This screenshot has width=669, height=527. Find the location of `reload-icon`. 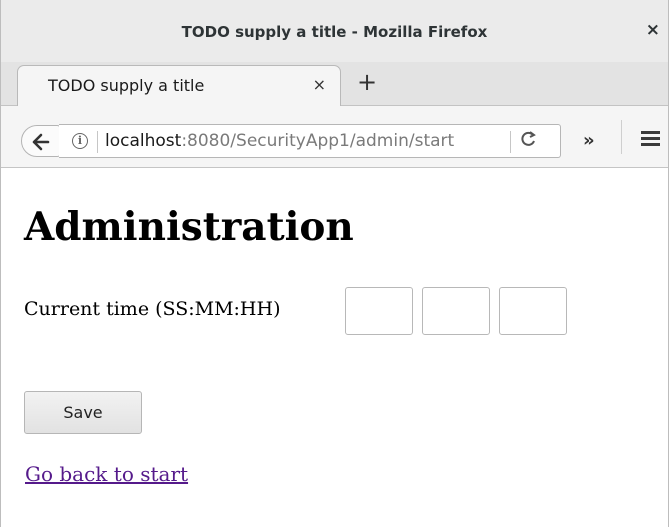

reload-icon is located at coordinates (529, 141).